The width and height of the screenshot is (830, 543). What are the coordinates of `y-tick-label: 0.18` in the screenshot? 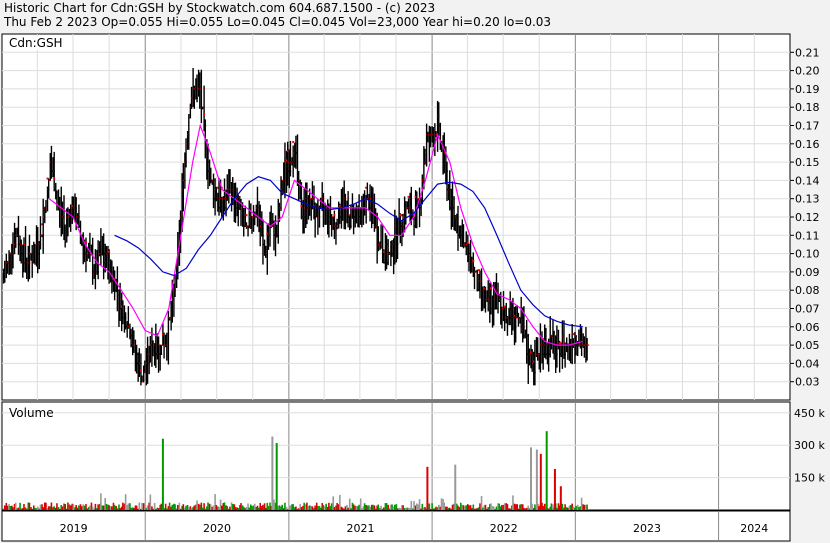 It's located at (807, 107).